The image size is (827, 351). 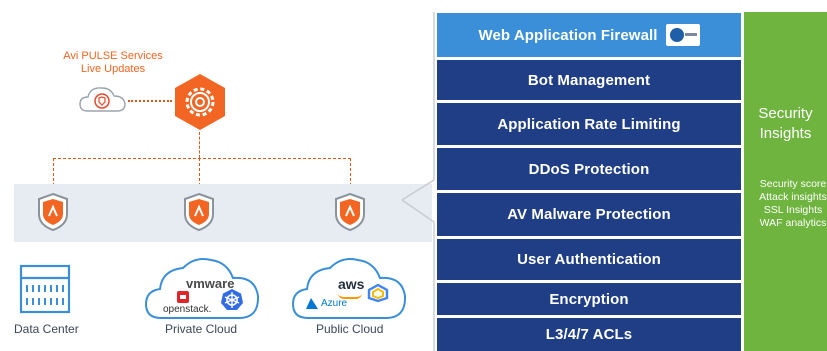 I want to click on layer-acls: L3/4/7 ACLs, so click(x=589, y=334).